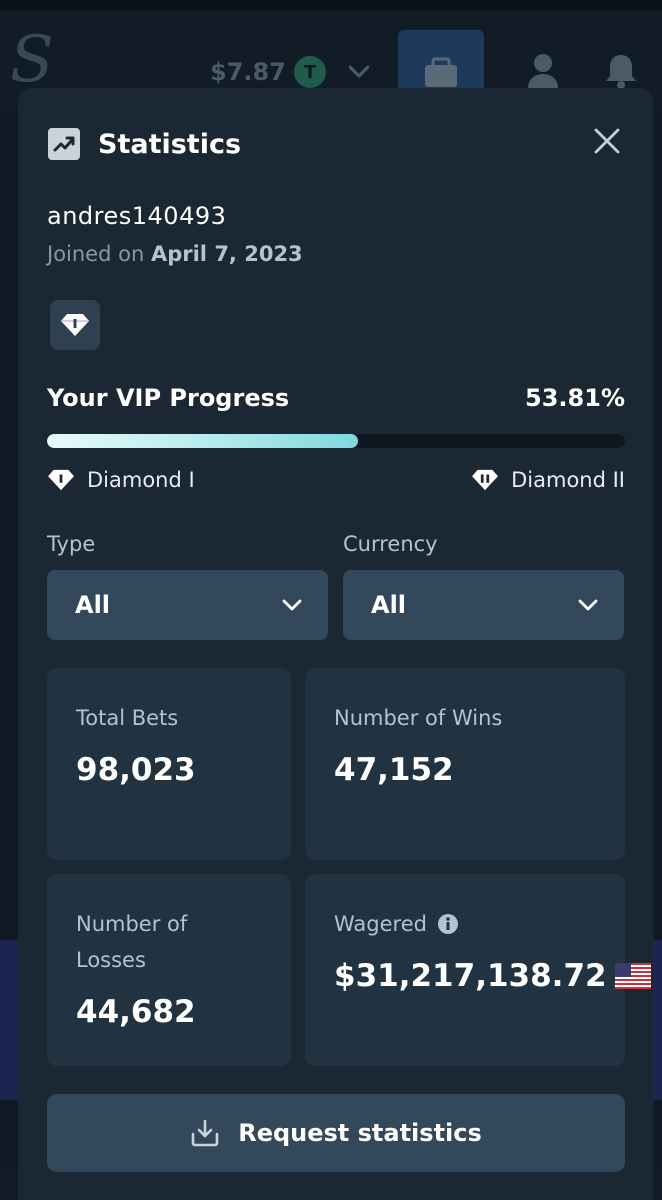 Image resolution: width=662 pixels, height=1200 pixels. What do you see at coordinates (111, 960) in the screenshot?
I see `losses-label-line-2: Losses` at bounding box center [111, 960].